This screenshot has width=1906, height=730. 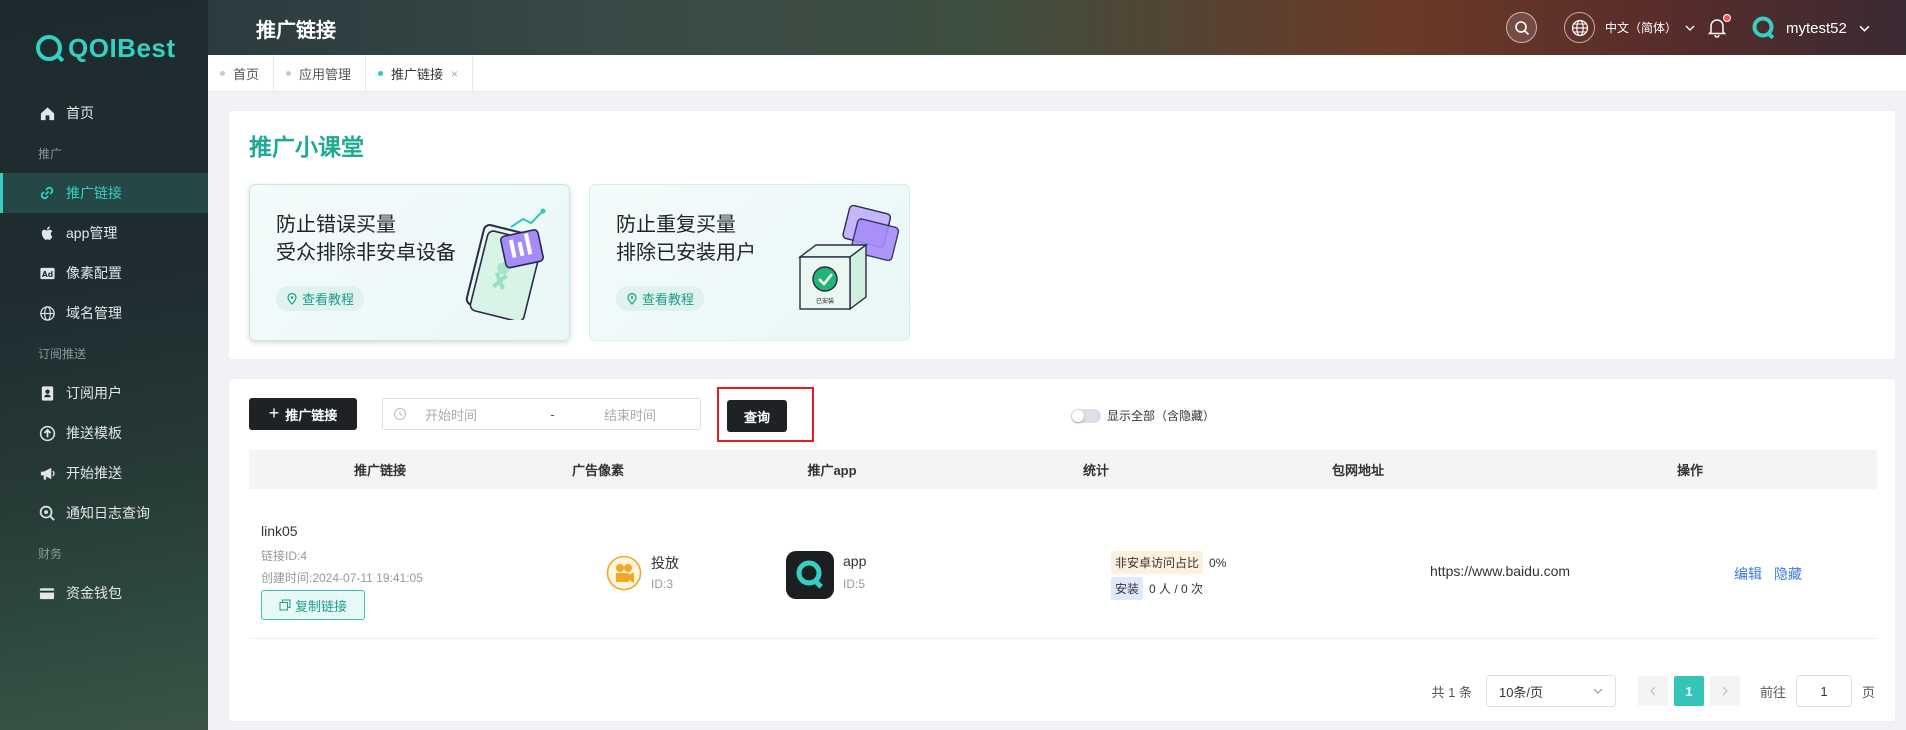 I want to click on chevron-left-icon, so click(x=1653, y=691).